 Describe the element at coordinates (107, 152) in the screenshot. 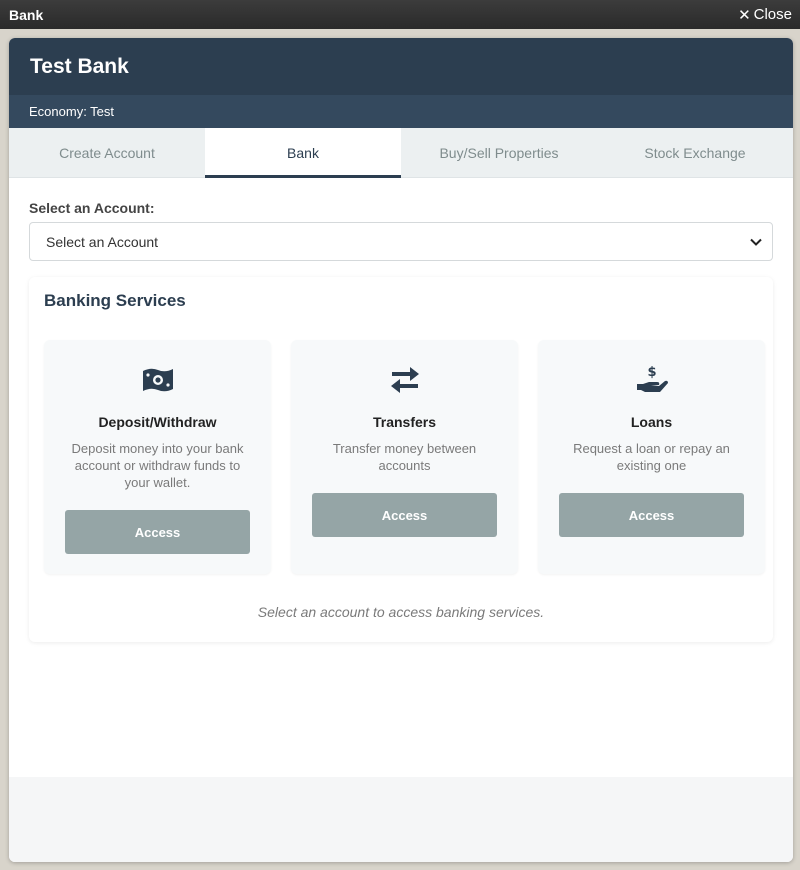

I see `tab-create-account: Create Account` at that location.